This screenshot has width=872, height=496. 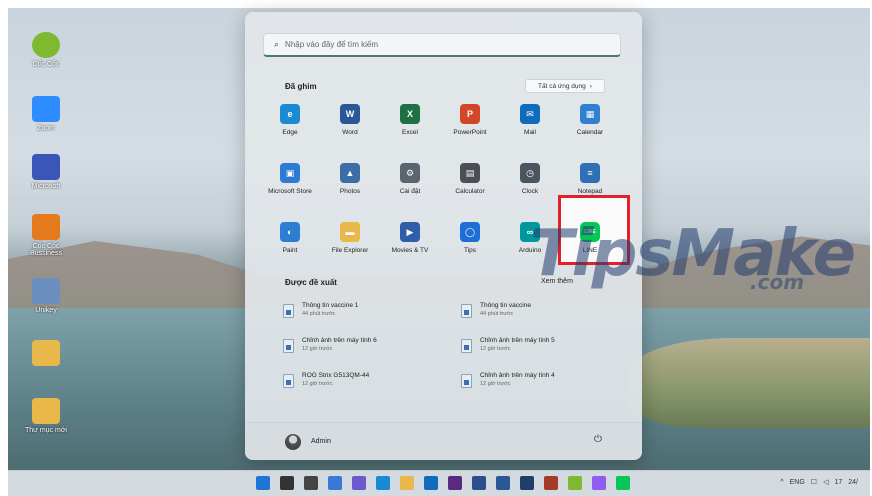 What do you see at coordinates (290, 173) in the screenshot?
I see `microsoft-store-icon: ▣` at bounding box center [290, 173].